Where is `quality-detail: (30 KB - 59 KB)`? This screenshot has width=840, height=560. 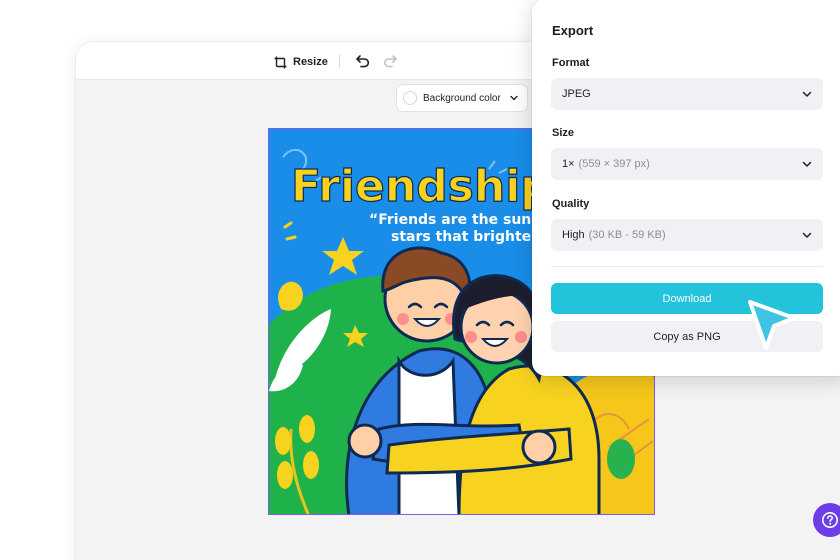 quality-detail: (30 KB - 59 KB) is located at coordinates (627, 235).